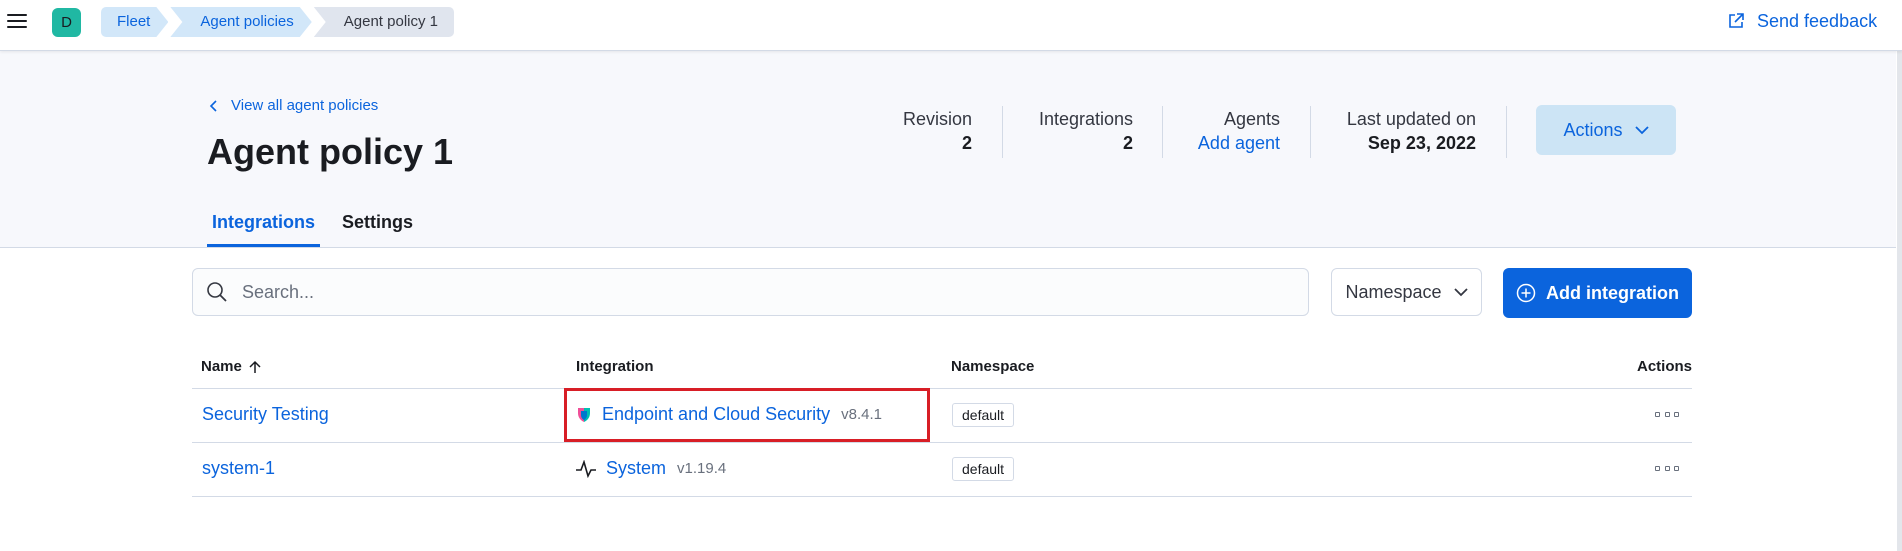 The height and width of the screenshot is (551, 1902). I want to click on breadcrumb: Fleet Agent policies Agent policy 1, so click(278, 22).